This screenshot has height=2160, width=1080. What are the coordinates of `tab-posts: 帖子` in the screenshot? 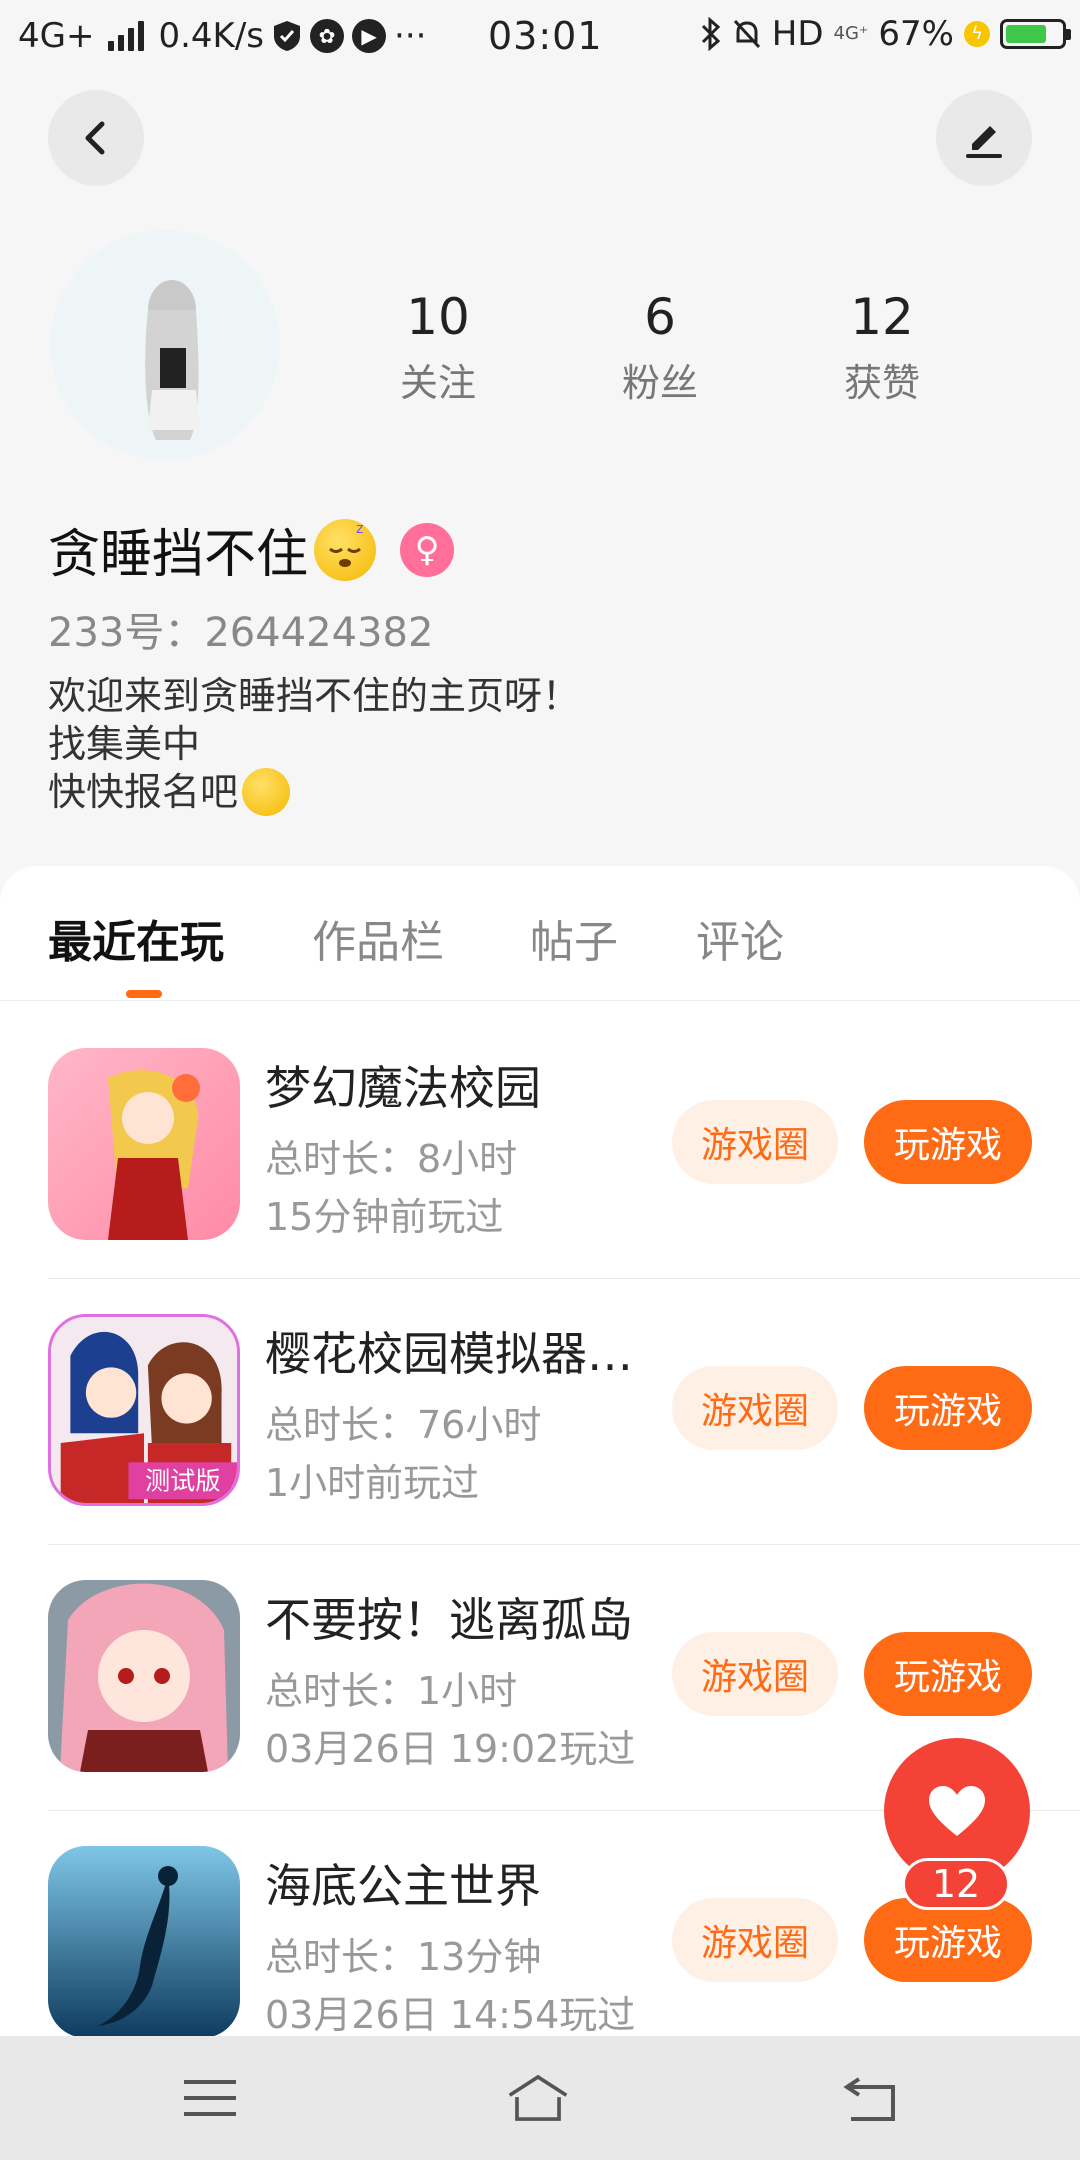 It's located at (574, 938).